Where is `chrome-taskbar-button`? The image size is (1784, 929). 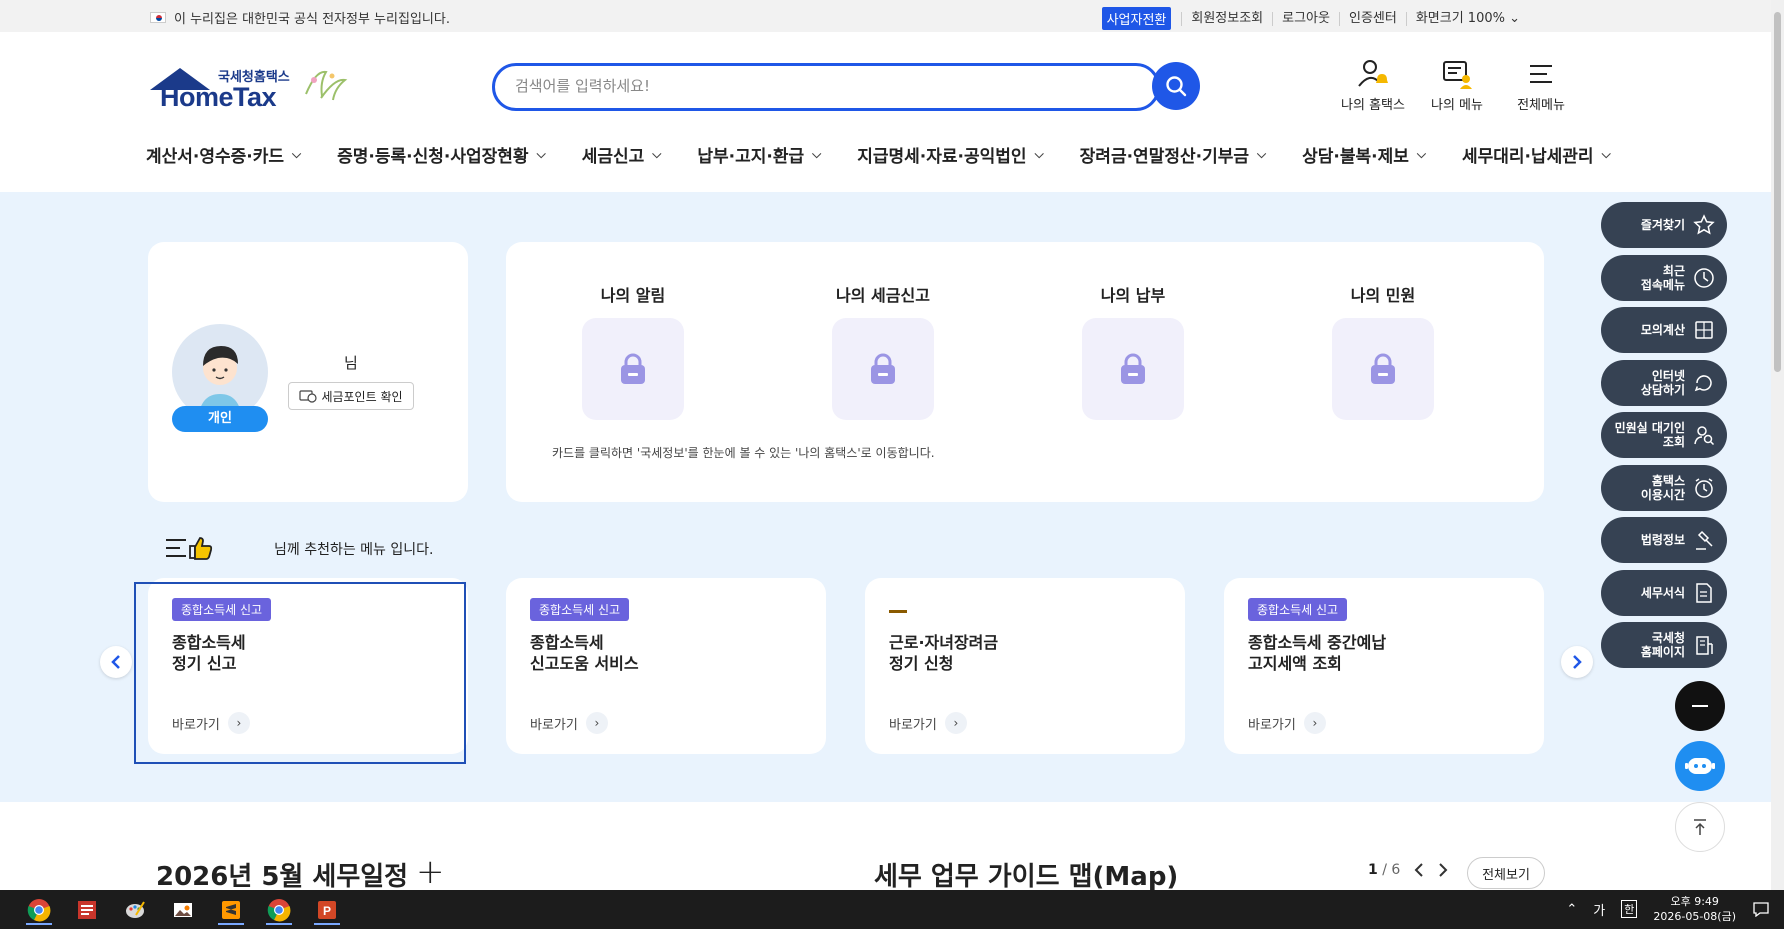 chrome-taskbar-button is located at coordinates (39, 909).